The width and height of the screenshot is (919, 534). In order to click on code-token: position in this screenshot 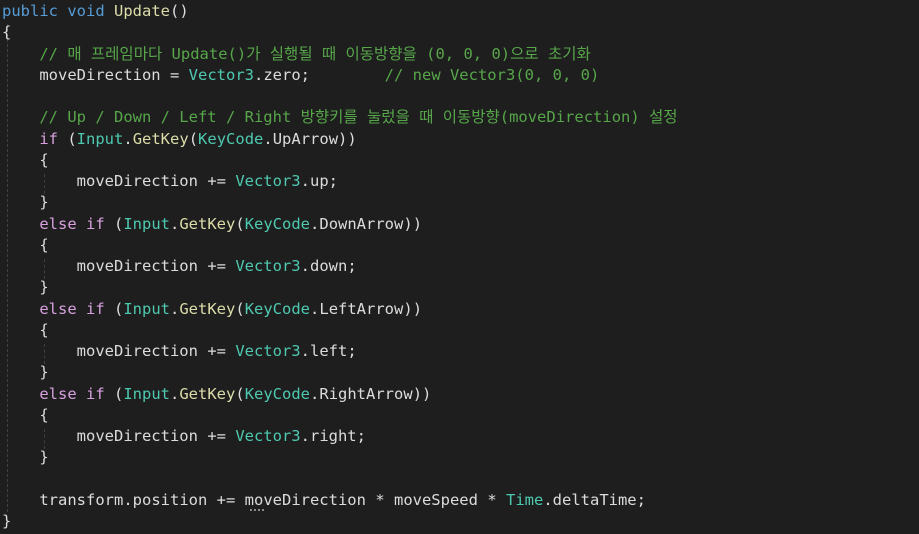, I will do `click(170, 499)`.